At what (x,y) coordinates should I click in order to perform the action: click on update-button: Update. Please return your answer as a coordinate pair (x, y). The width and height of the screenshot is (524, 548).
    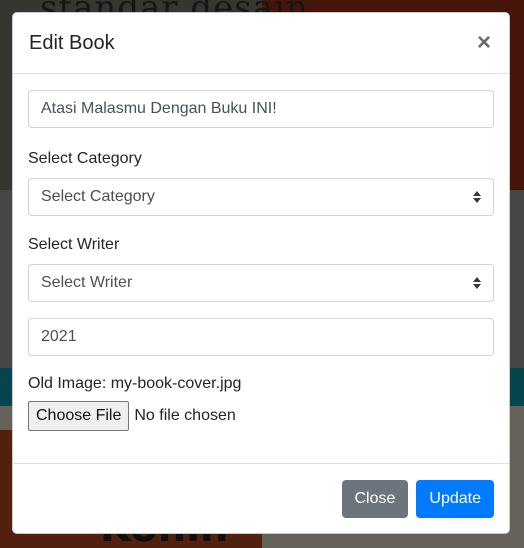
    Looking at the image, I should click on (455, 498).